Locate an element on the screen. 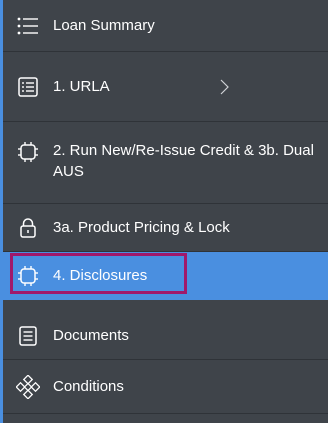  lock-icon is located at coordinates (28, 228).